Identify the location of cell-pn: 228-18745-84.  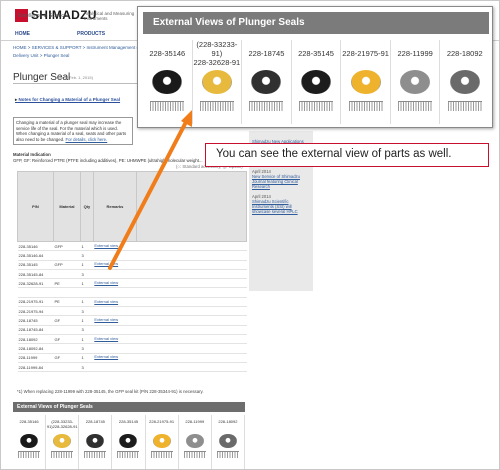
(35, 330).